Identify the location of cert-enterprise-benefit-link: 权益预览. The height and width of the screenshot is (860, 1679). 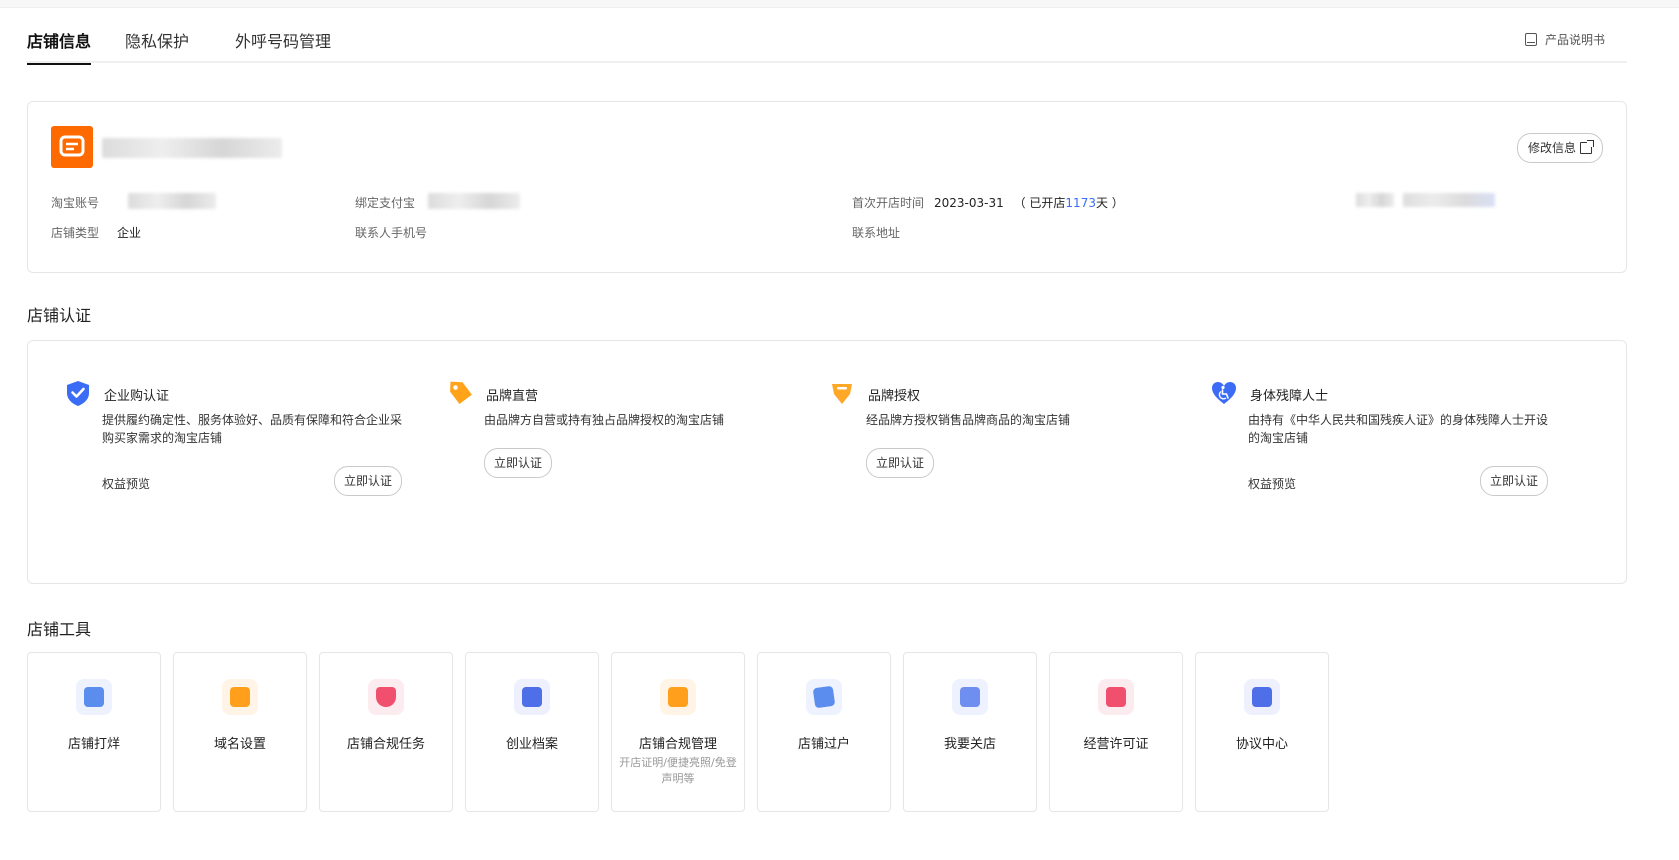
(126, 483).